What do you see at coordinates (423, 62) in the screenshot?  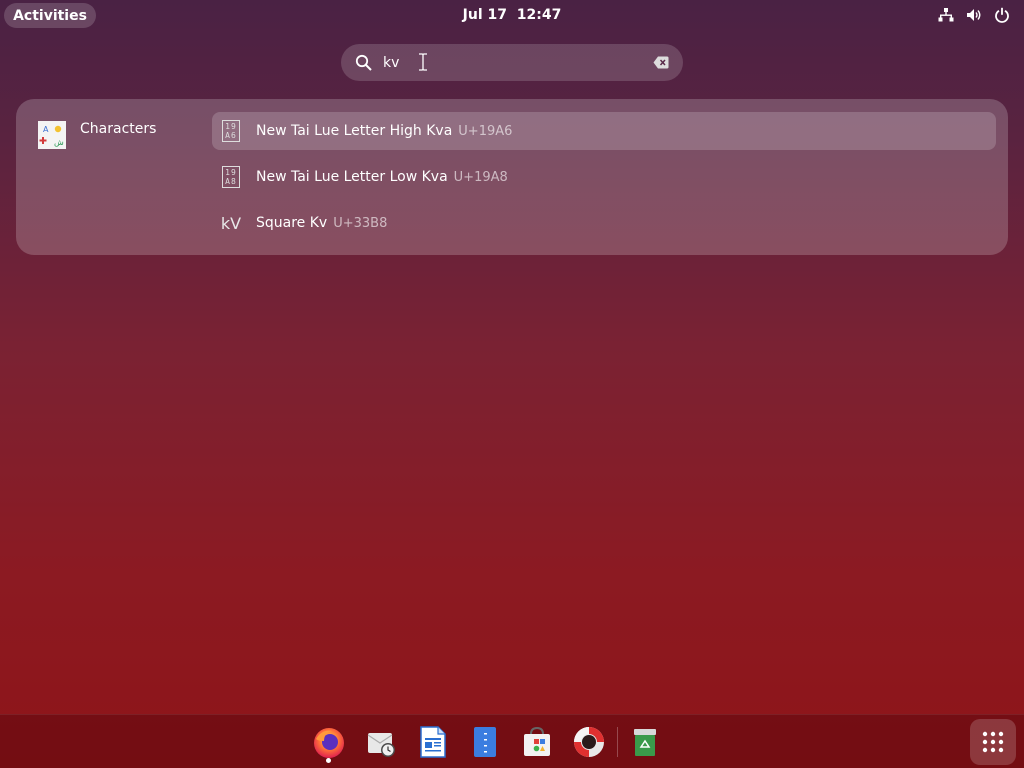 I see `text-cursor-icon` at bounding box center [423, 62].